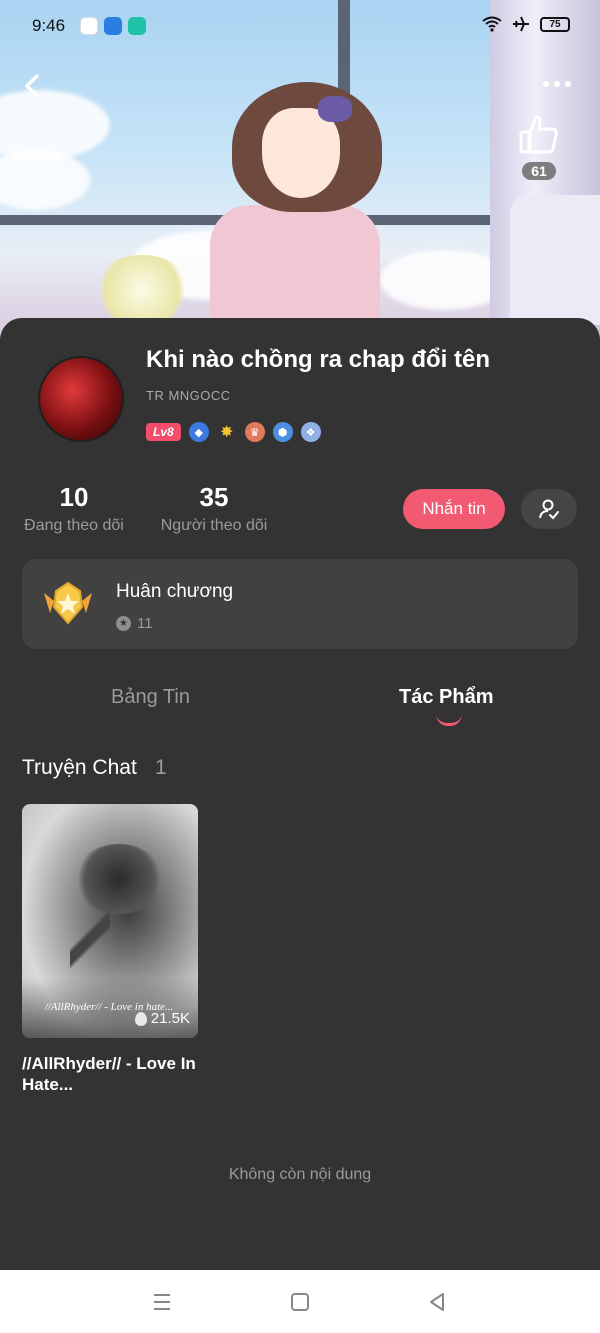 The width and height of the screenshot is (600, 1333). I want to click on back-button, so click(33, 86).